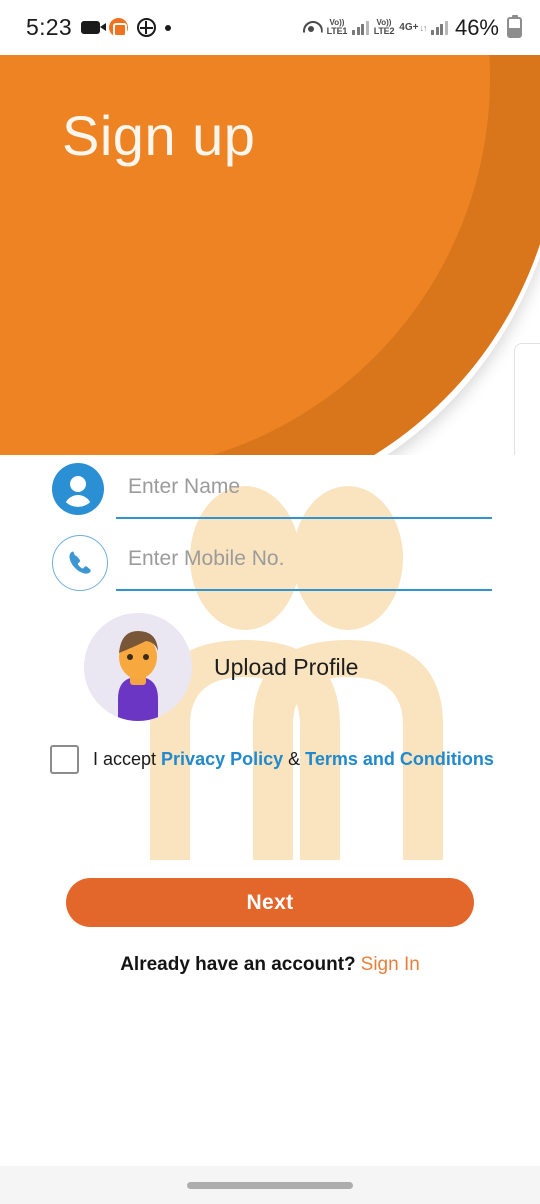  What do you see at coordinates (93, 27) in the screenshot?
I see `video-camera-icon` at bounding box center [93, 27].